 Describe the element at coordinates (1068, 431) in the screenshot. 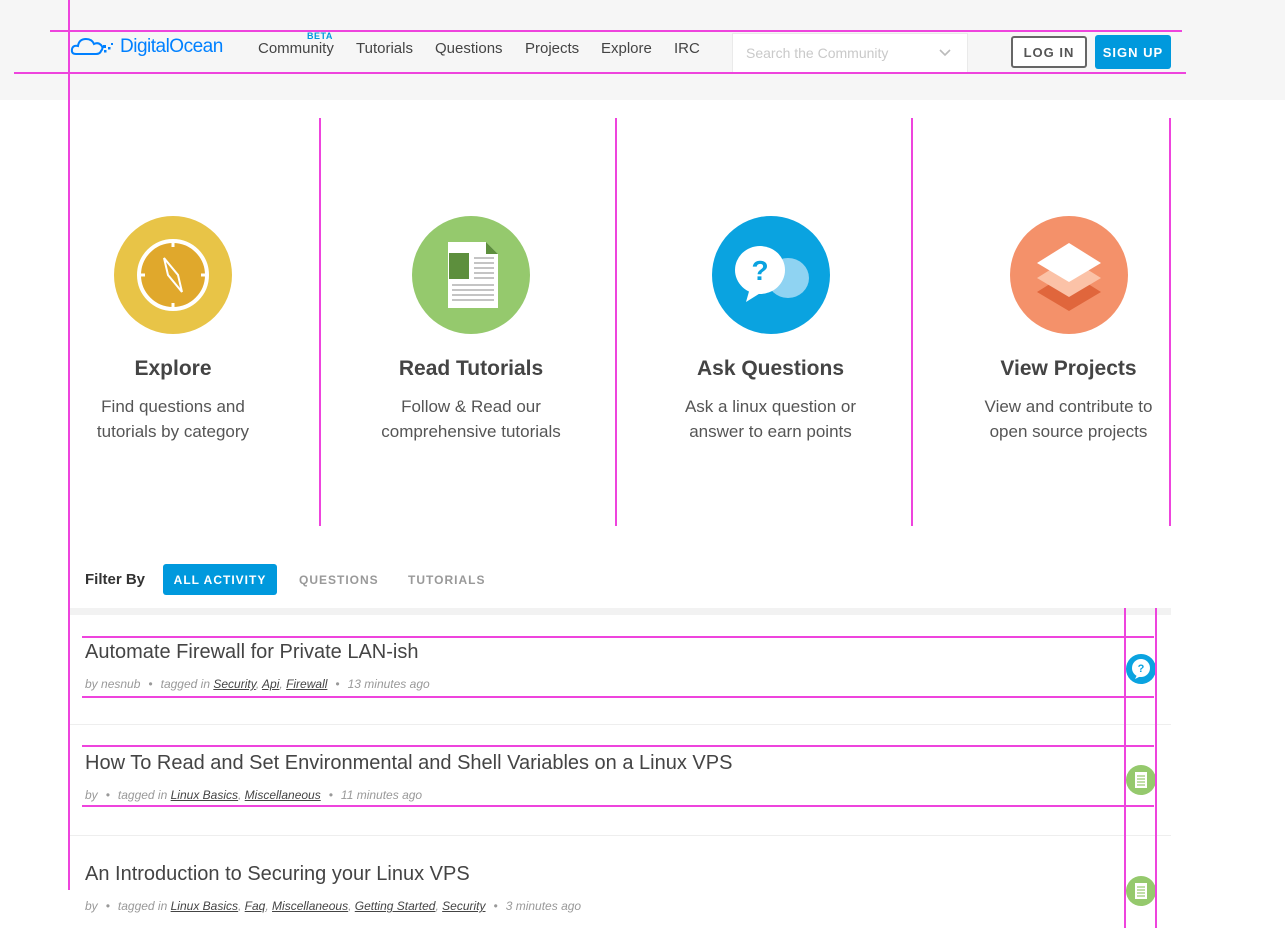

I see `feature-desc-line: open source projects` at that location.